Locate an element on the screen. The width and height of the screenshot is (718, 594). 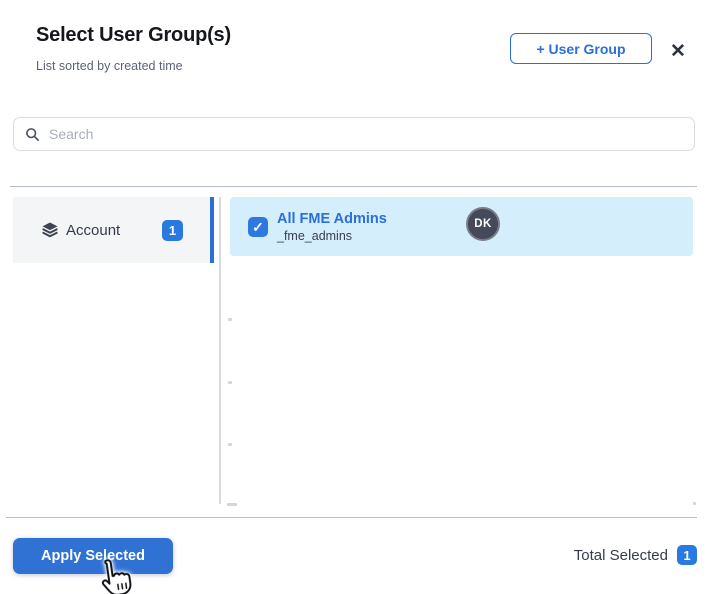
page-title: Select User Group(s) is located at coordinates (133, 35).